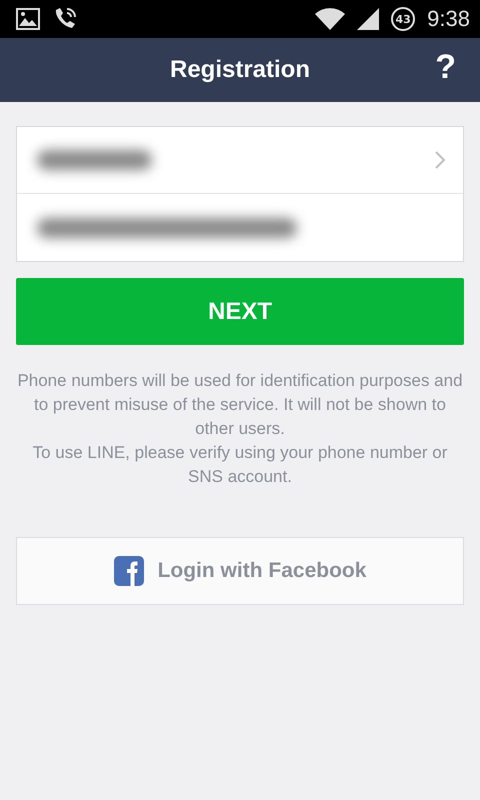 This screenshot has height=800, width=480. I want to click on wifi-icon, so click(330, 19).